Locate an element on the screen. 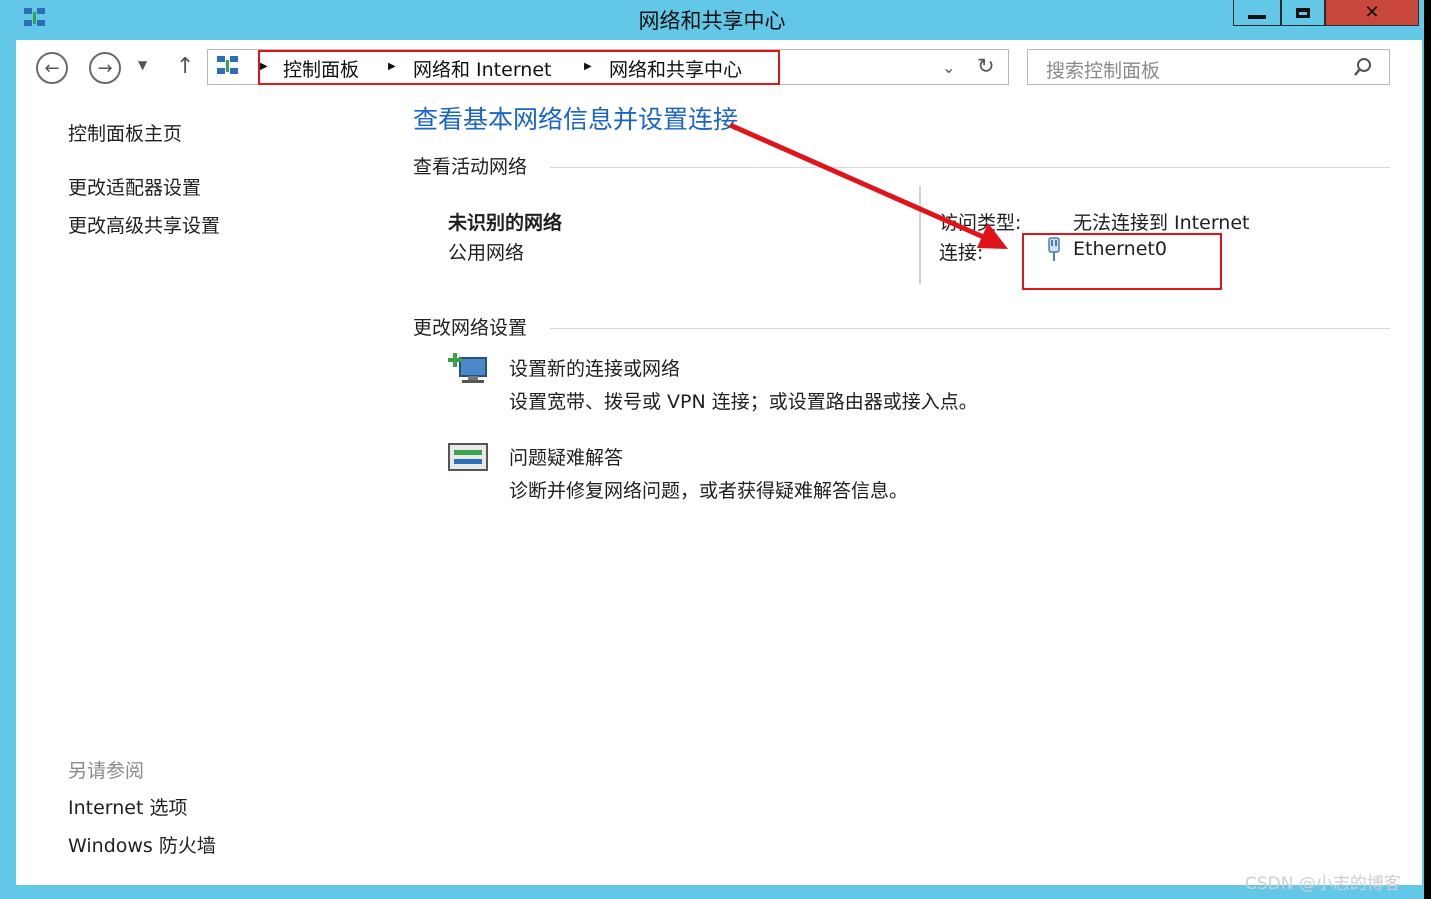 Image resolution: width=1431 pixels, height=899 pixels. sidebar-link-windows-firewall: Windows 防火墙 is located at coordinates (142, 844).